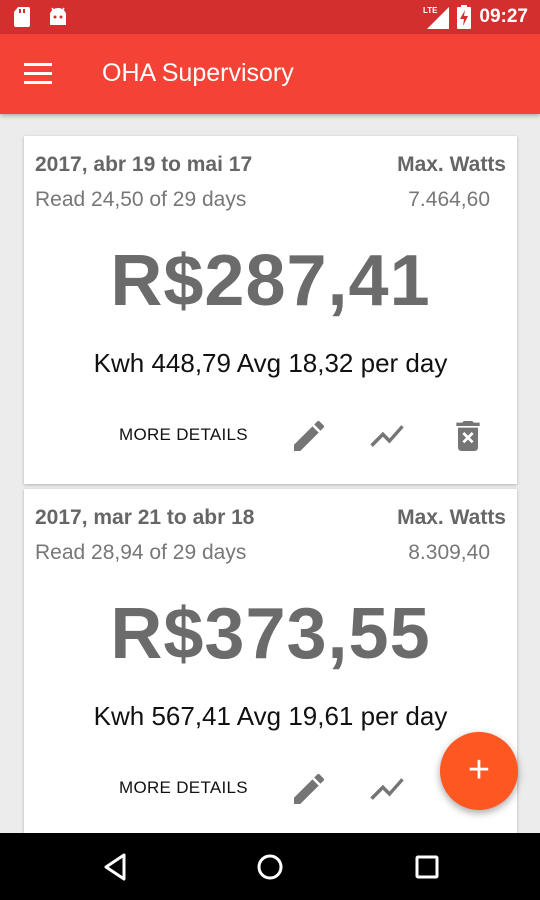  What do you see at coordinates (449, 199) in the screenshot?
I see `max-watts-value: 7.464,60` at bounding box center [449, 199].